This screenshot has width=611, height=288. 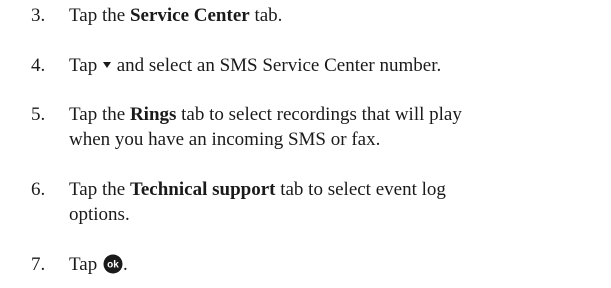 I want to click on step-text-post: and select an SMS Service Center number., so click(x=276, y=65).